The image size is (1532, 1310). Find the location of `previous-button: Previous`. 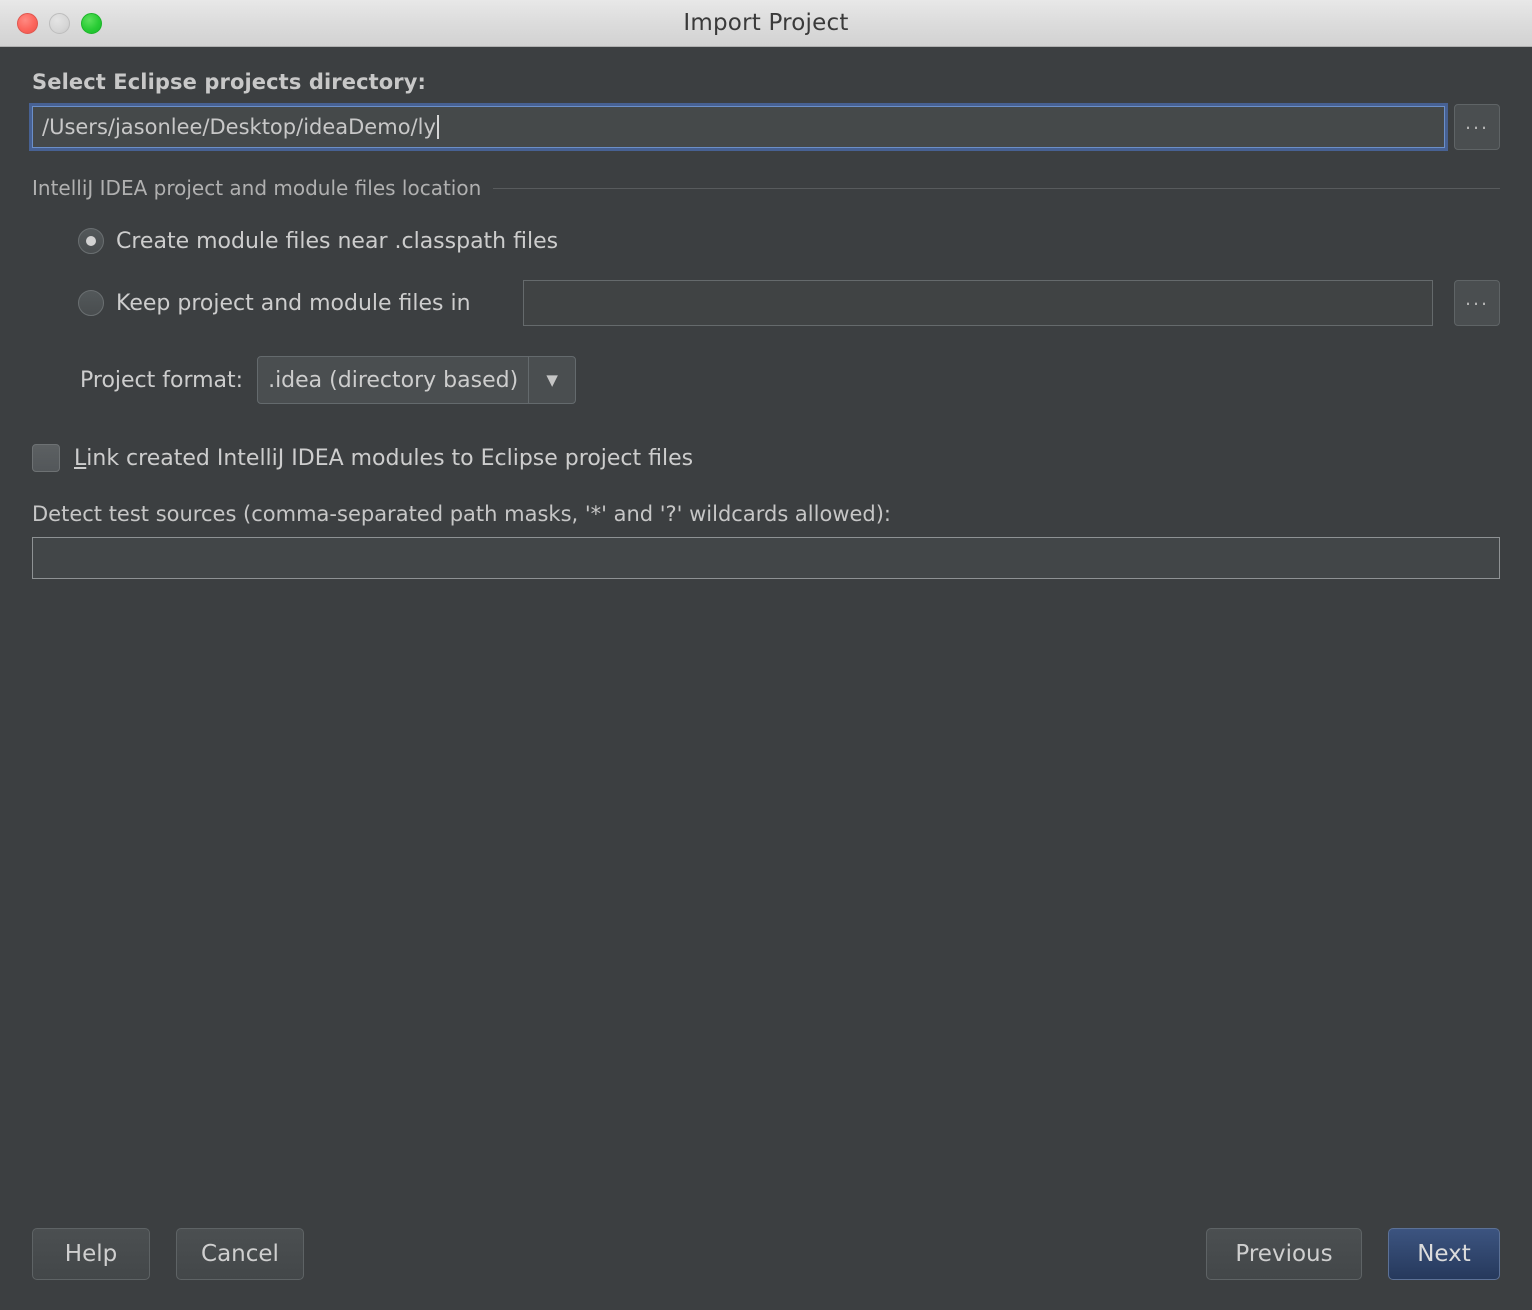

previous-button: Previous is located at coordinates (1284, 1254).